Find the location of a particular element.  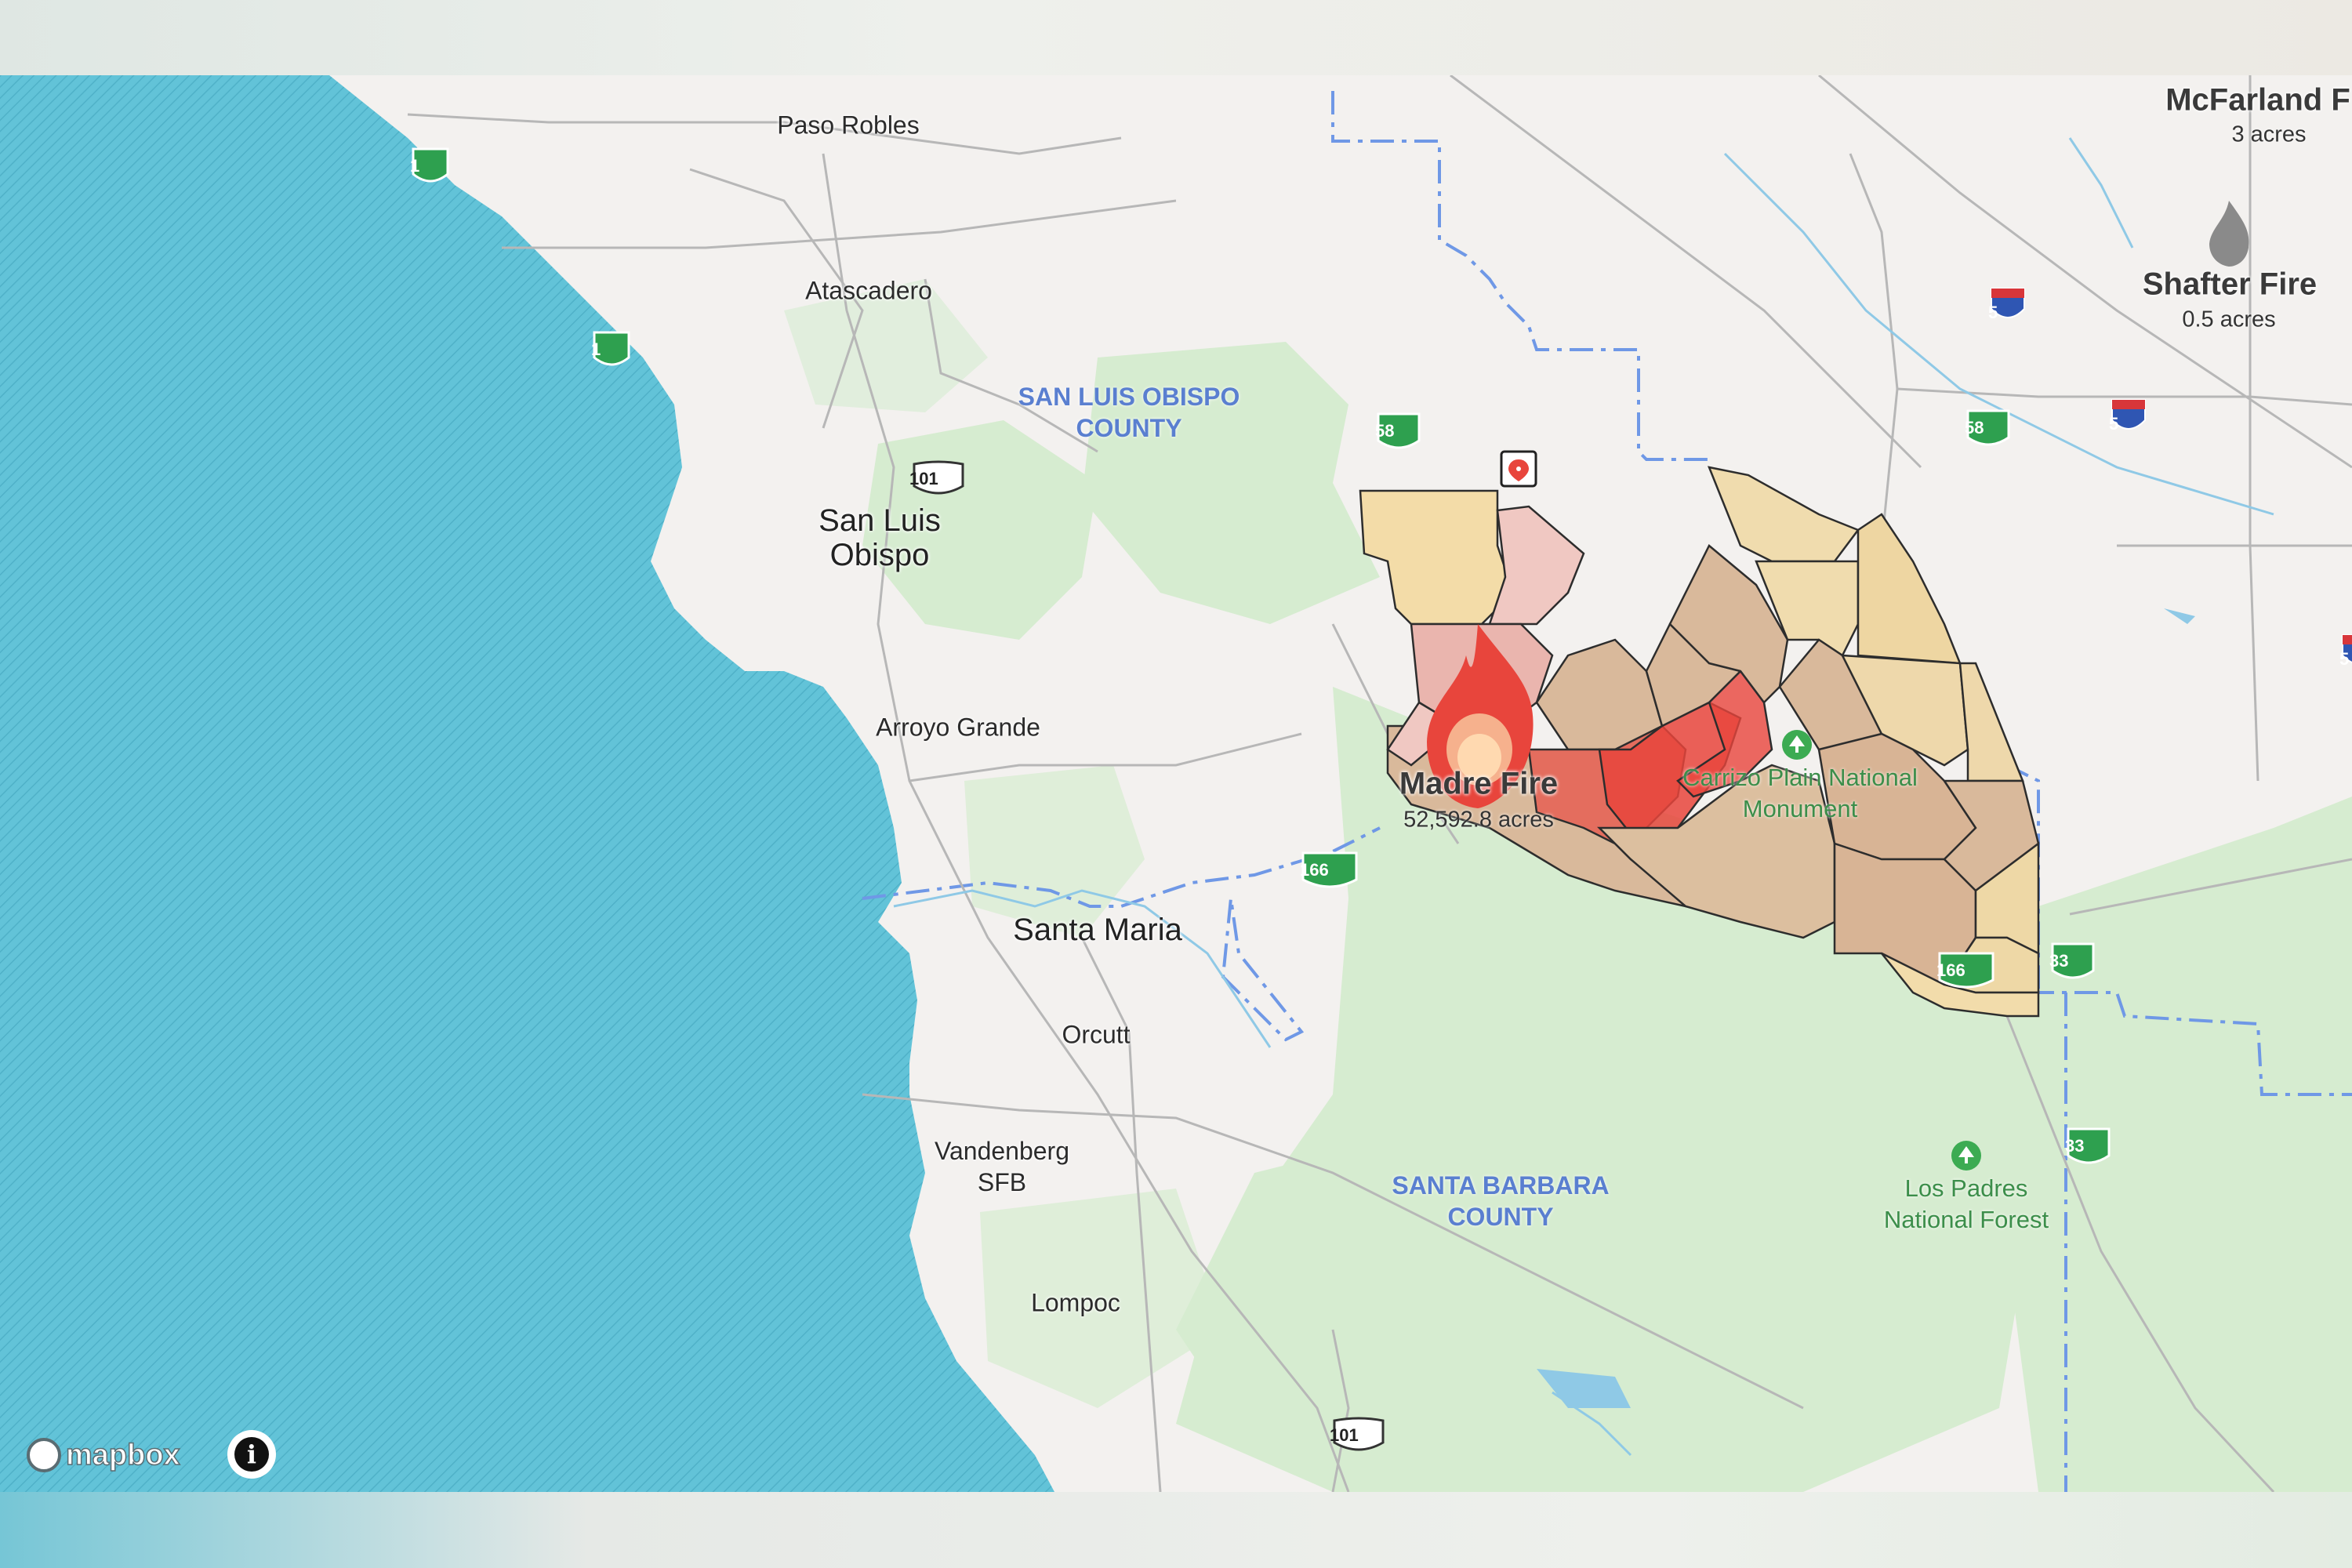

fire-label-mcfarland-acres: 3 acres is located at coordinates (2269, 134).